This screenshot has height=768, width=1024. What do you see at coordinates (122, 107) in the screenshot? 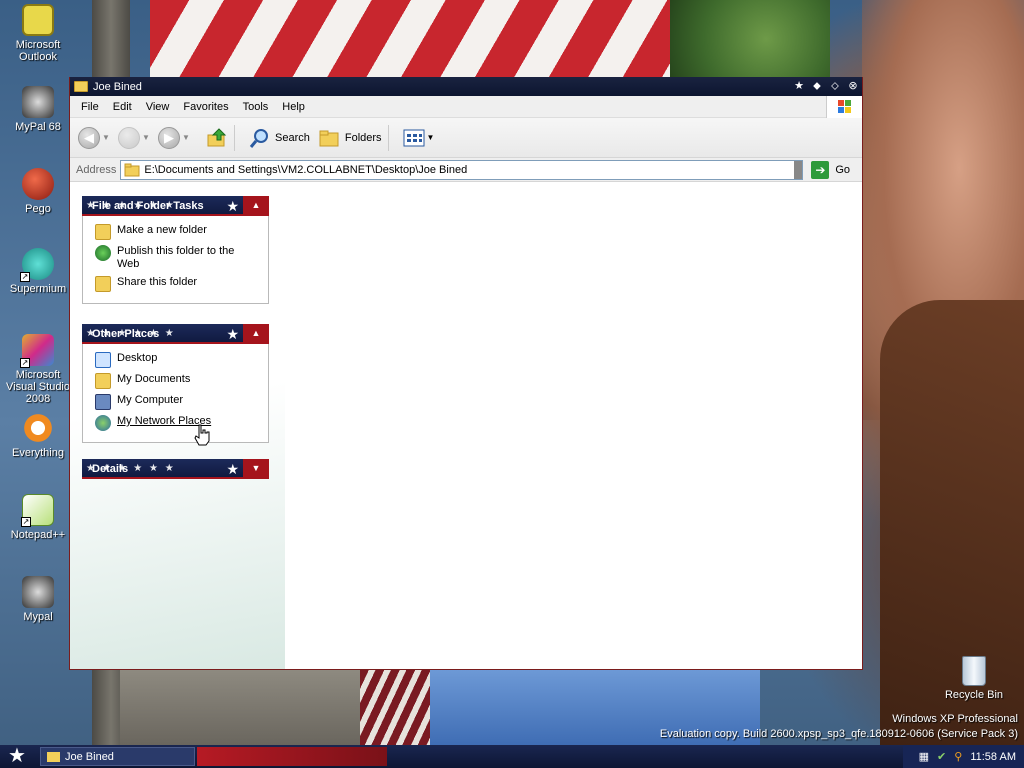
I see `menu-edit: Edit` at bounding box center [122, 107].